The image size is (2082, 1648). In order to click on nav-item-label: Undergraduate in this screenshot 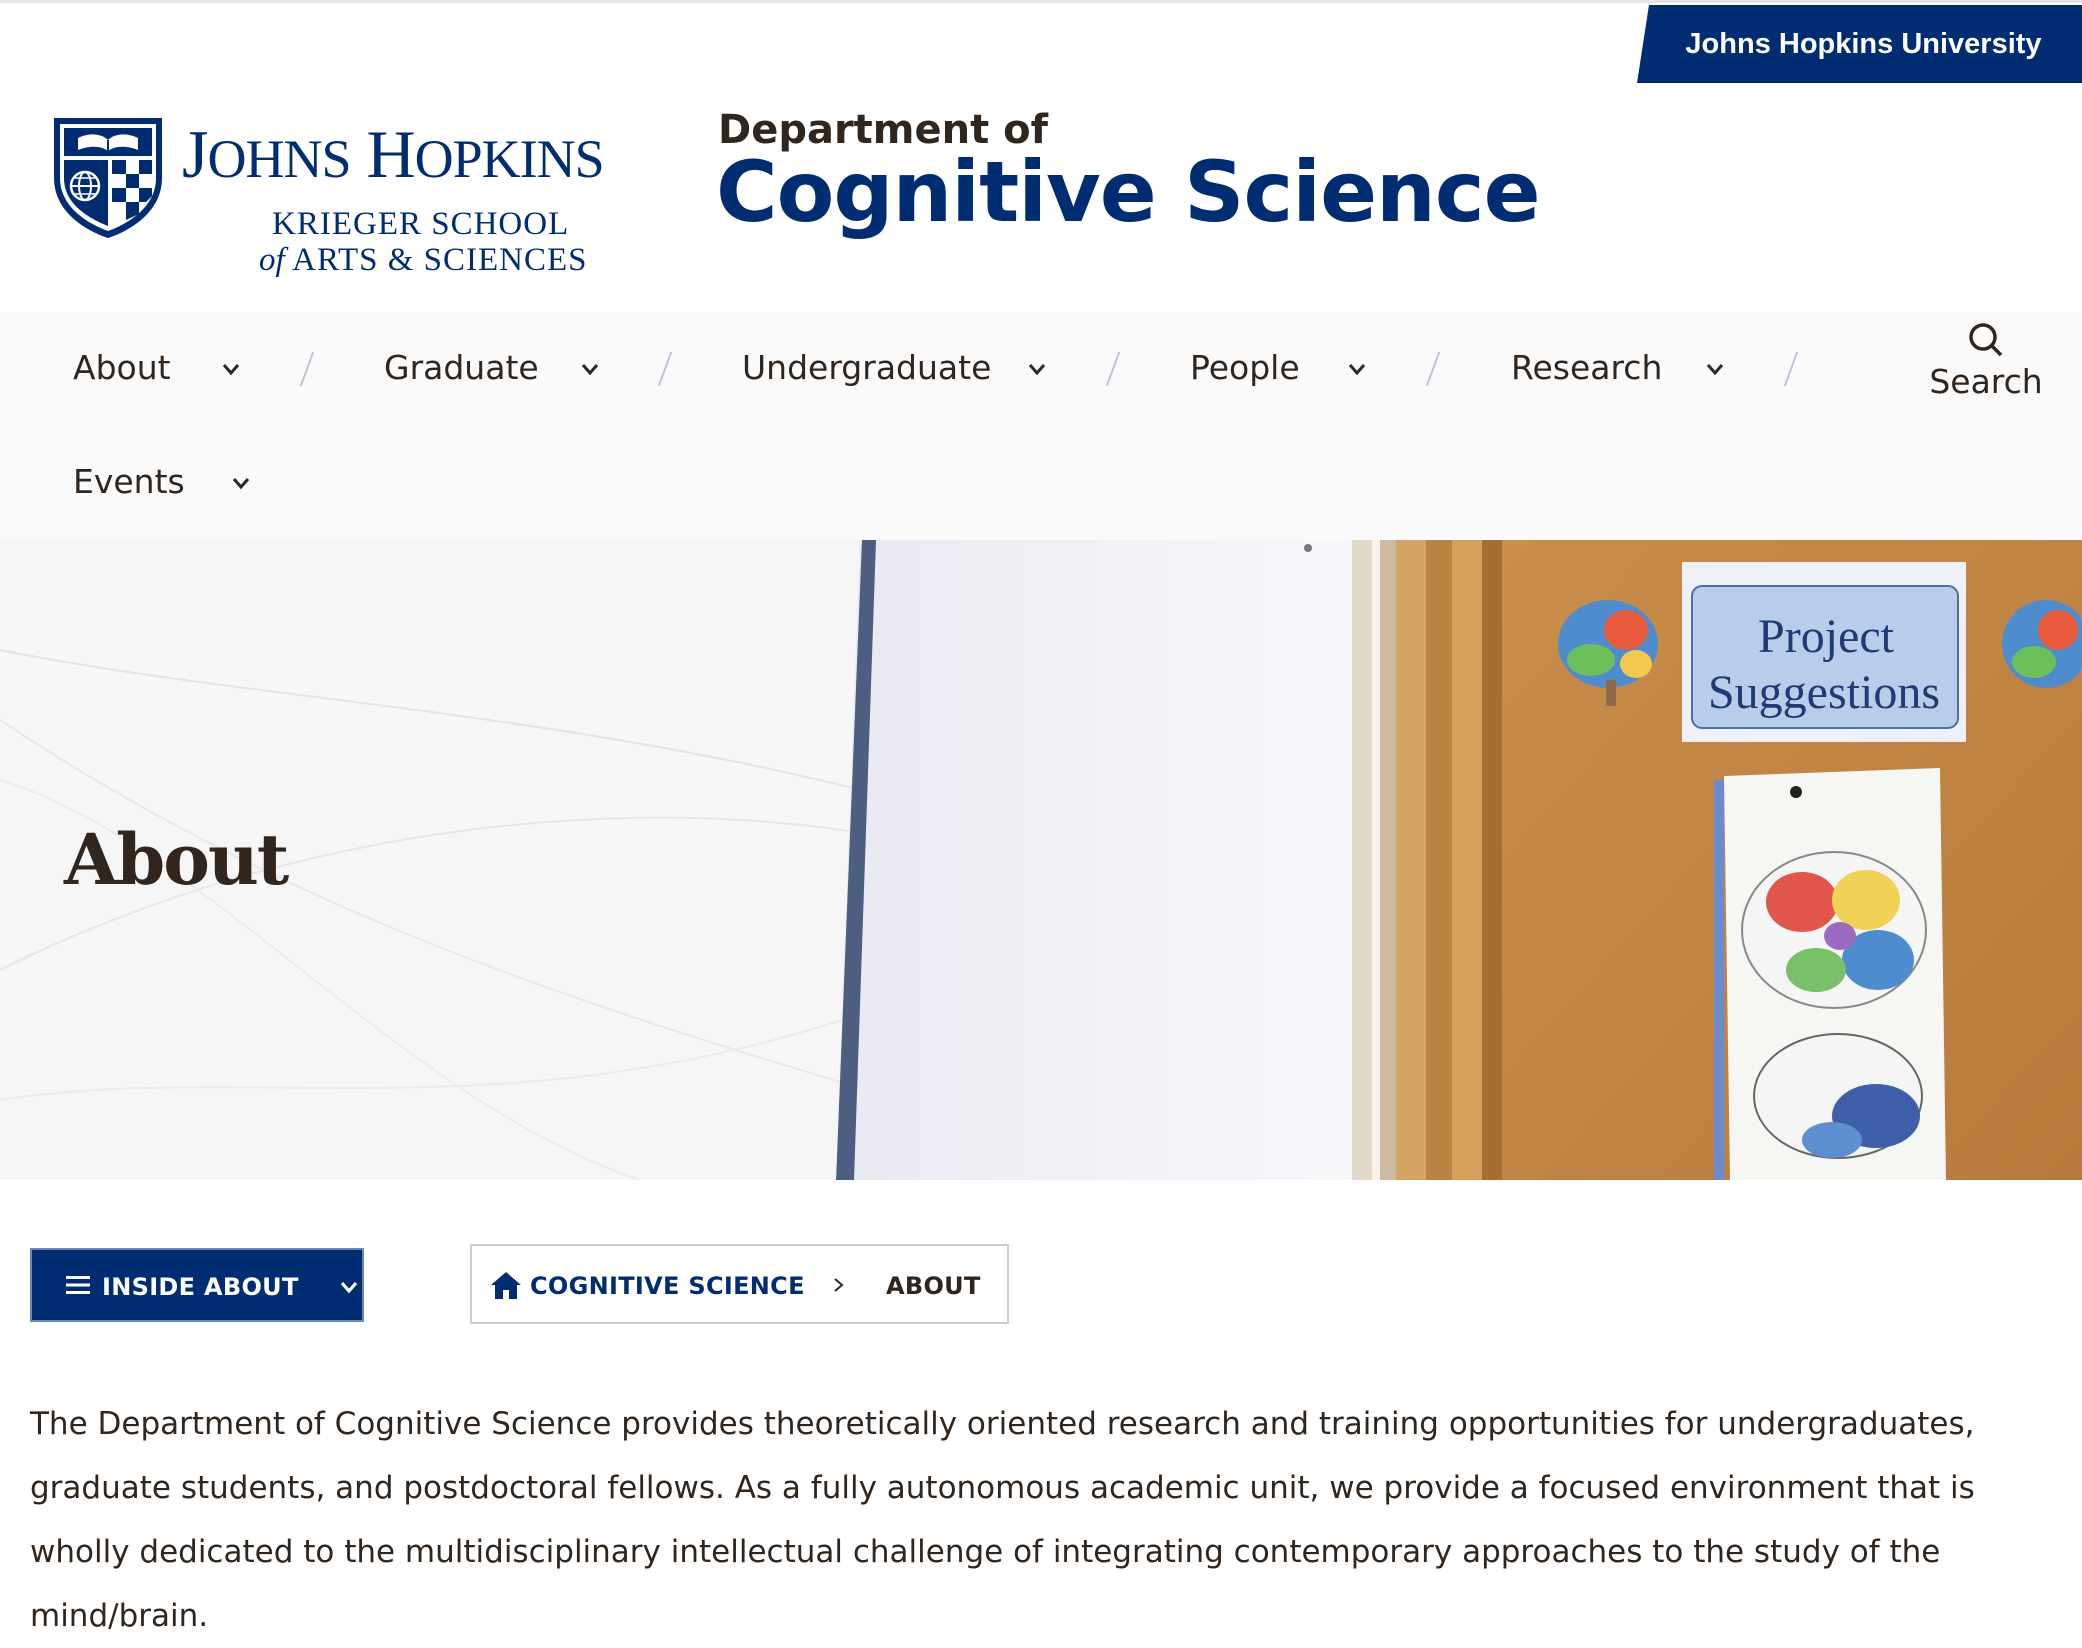, I will do `click(867, 367)`.